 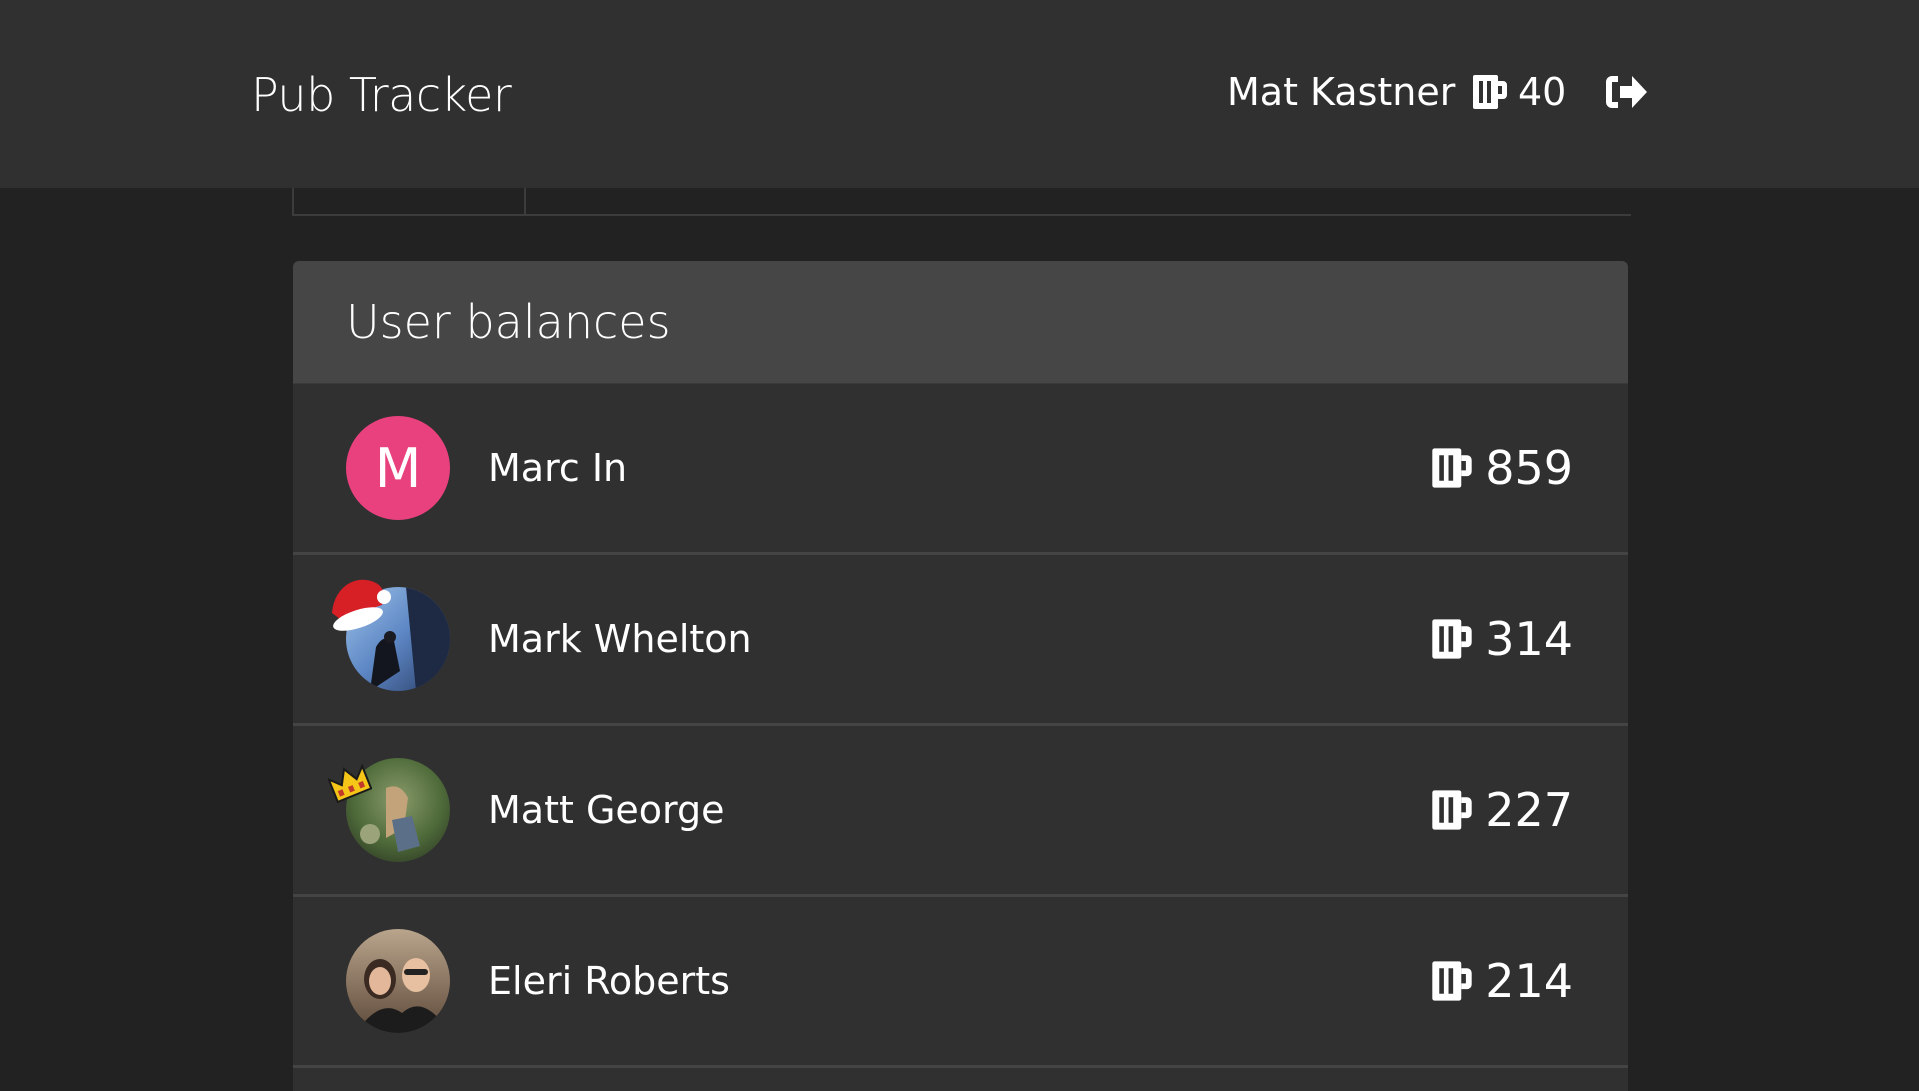 What do you see at coordinates (960, 811) in the screenshot?
I see `user-row: Matt George 227` at bounding box center [960, 811].